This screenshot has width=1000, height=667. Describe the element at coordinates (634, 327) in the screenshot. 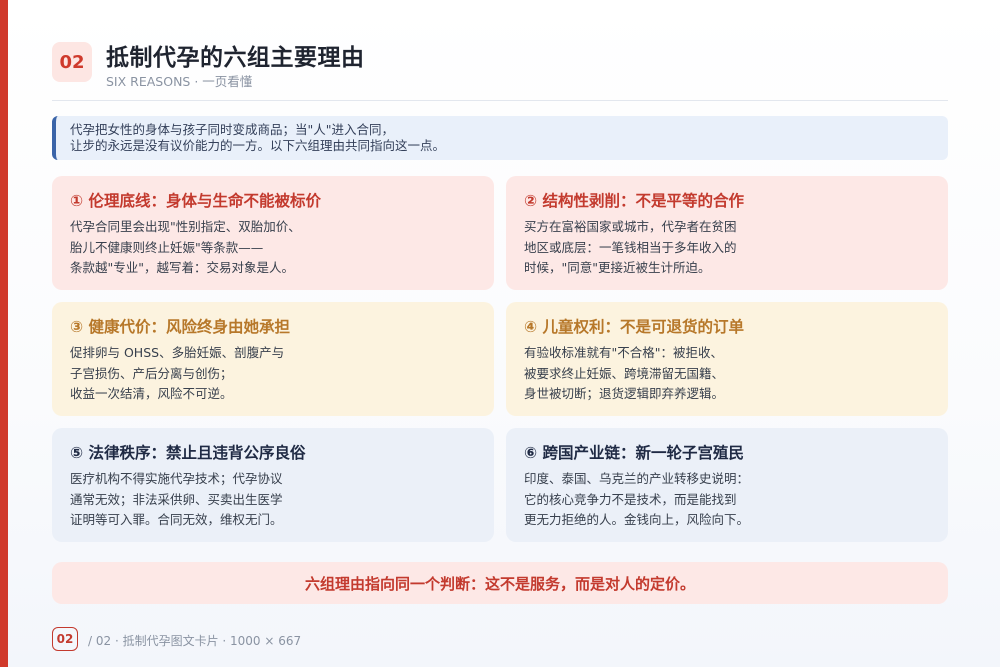

I see `card-title: ④ 儿童权利：不是可退货的订单` at that location.